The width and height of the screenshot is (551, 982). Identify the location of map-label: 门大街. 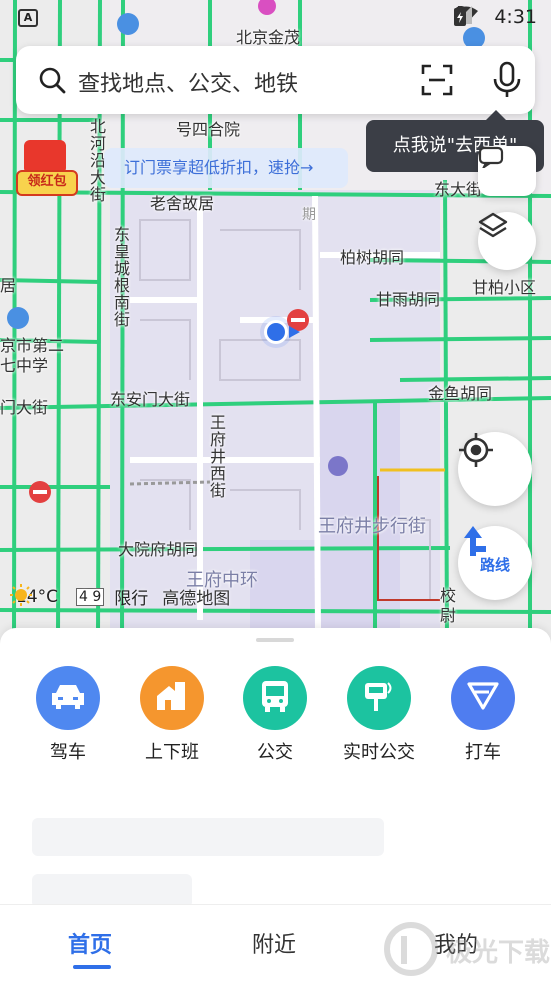
(24, 407).